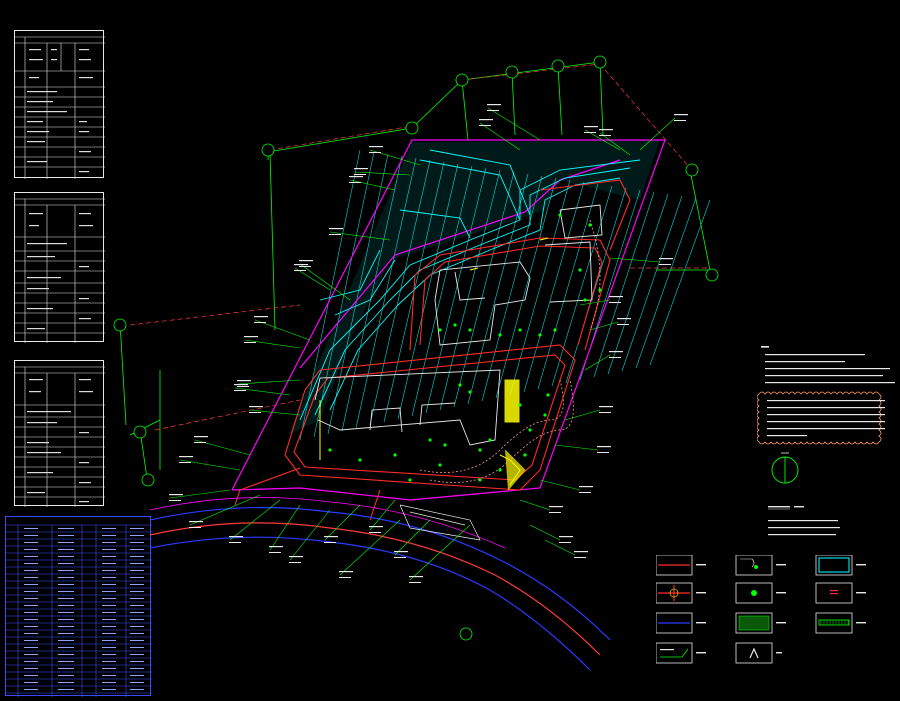  Describe the element at coordinates (510, 351) in the screenshot. I see `landscape-path` at that location.